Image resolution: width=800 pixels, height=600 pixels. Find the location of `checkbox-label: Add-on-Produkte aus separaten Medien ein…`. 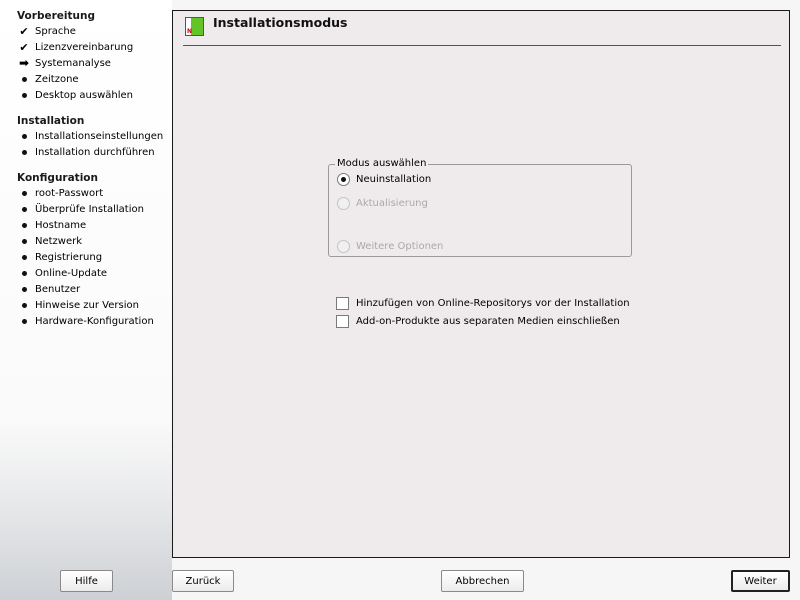

checkbox-label: Add-on-Produkte aus separaten Medien ein… is located at coordinates (488, 321).